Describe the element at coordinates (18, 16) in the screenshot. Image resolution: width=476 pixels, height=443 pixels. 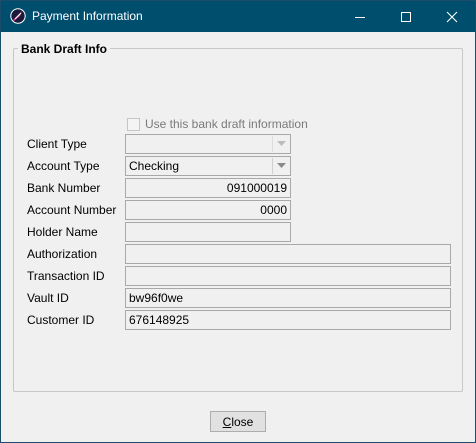
I see `app-logo-icon` at that location.